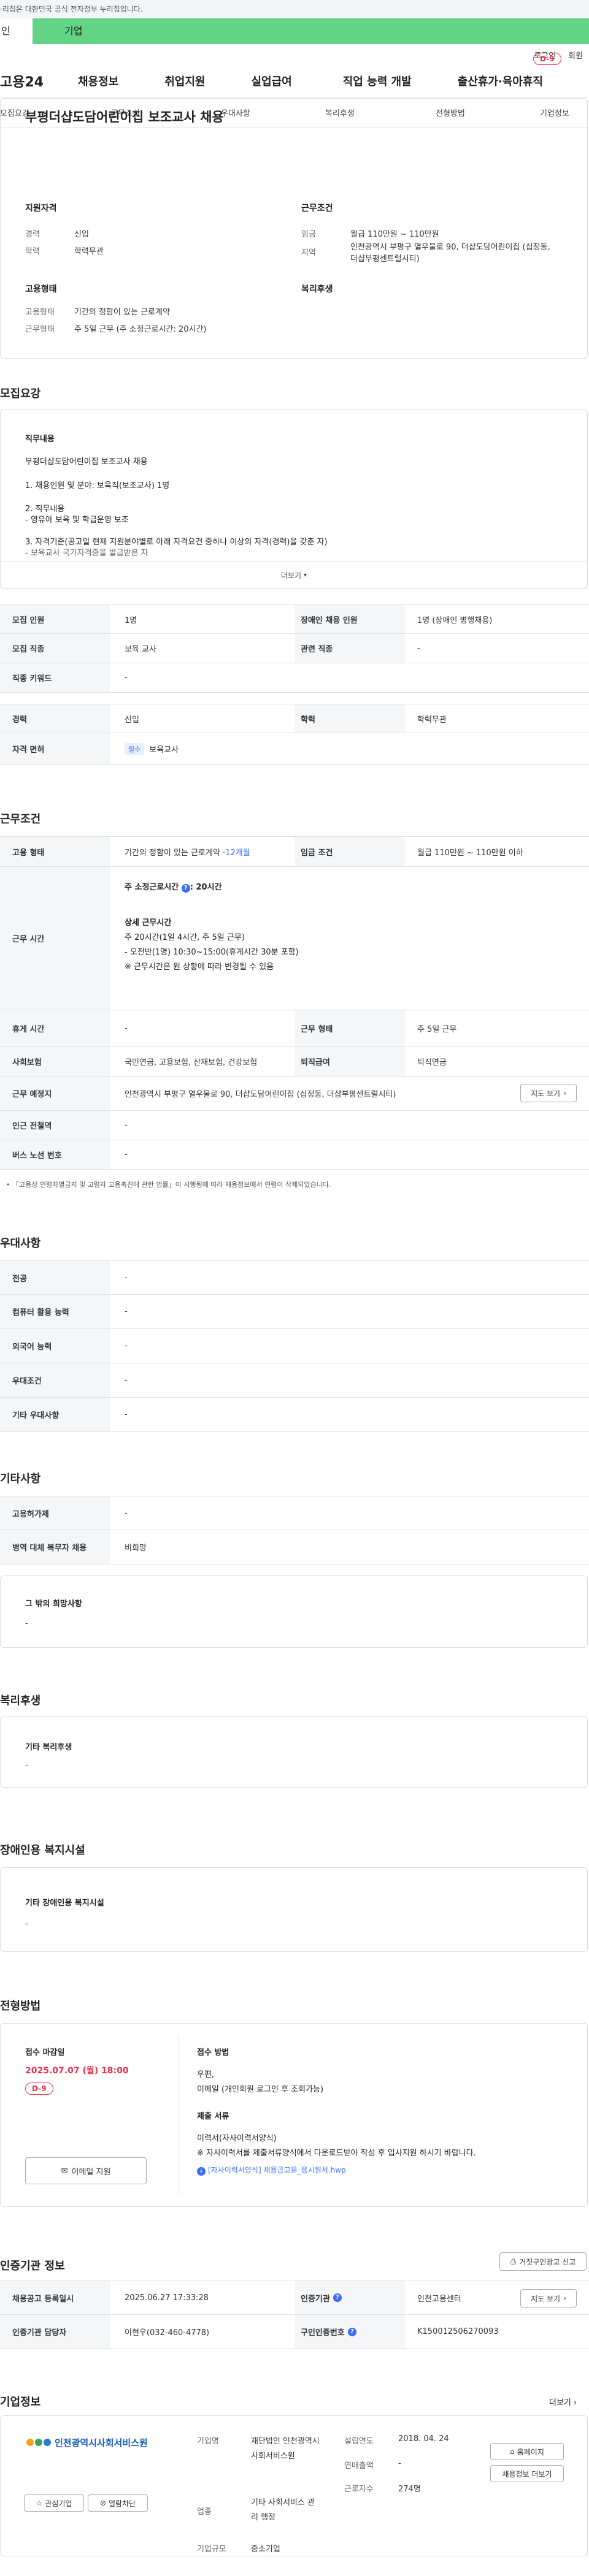 This screenshot has width=589, height=2576. Describe the element at coordinates (32, 251) in the screenshot. I see `edu-label: 학력` at that location.